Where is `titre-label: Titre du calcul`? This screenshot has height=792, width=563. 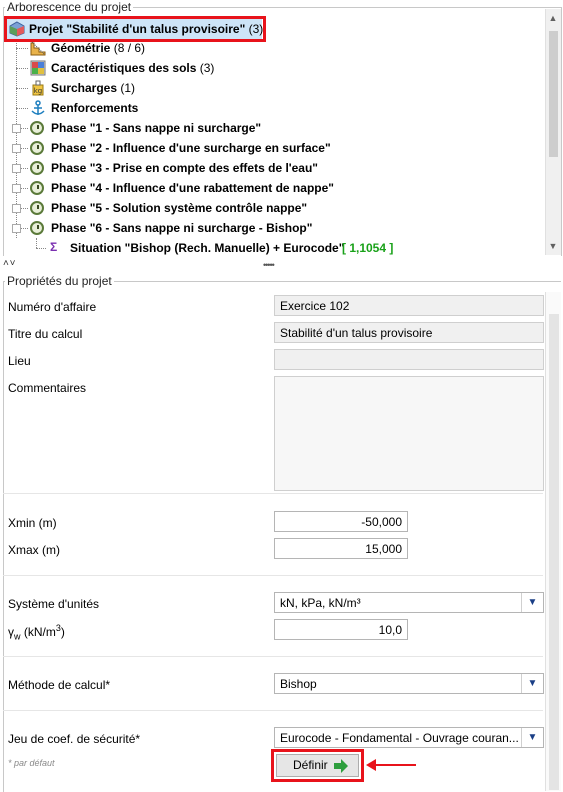 titre-label: Titre du calcul is located at coordinates (45, 334).